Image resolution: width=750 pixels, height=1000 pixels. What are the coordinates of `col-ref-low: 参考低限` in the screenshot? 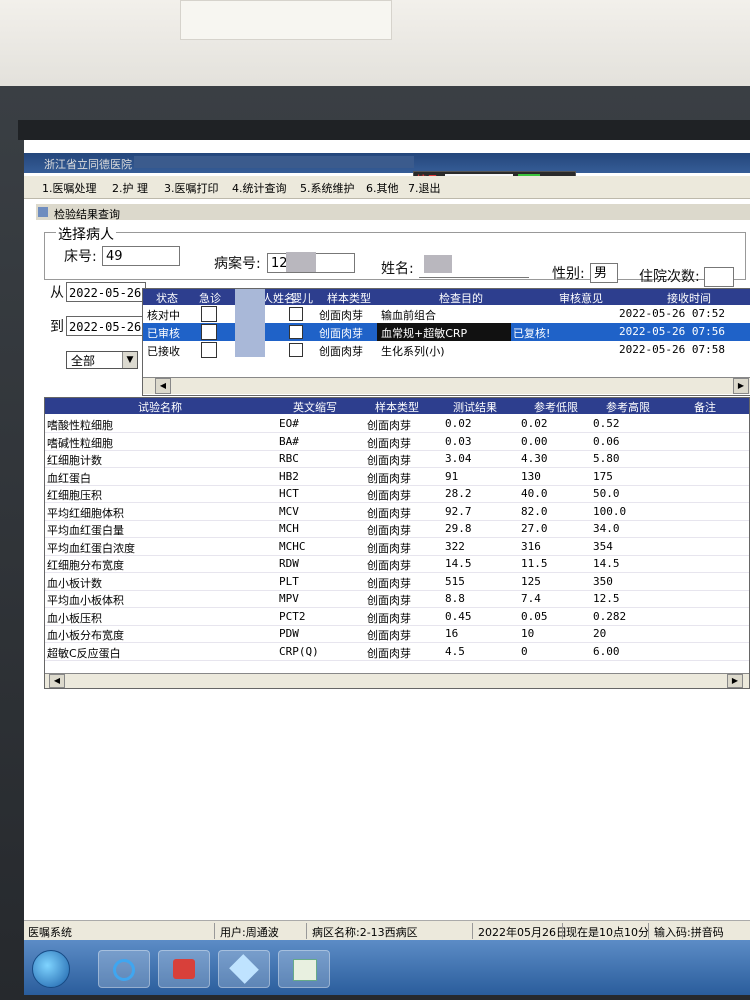 It's located at (556, 407).